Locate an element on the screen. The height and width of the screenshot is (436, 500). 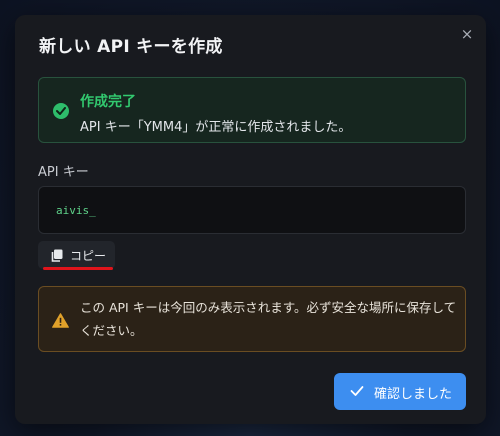
success-message: API キー「YMM4」が正常に作成されました。 is located at coordinates (216, 127).